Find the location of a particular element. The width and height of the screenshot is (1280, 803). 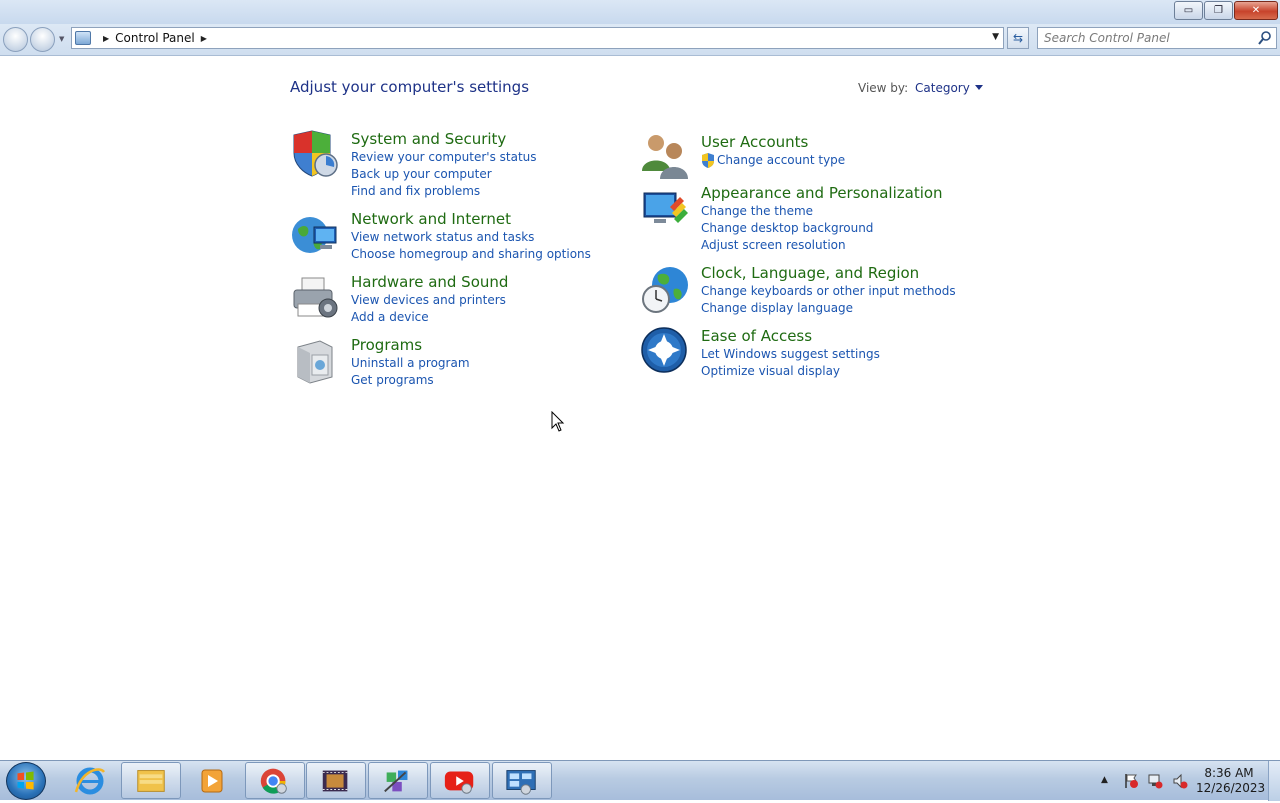

category-title-network-and-internet: Network and Internet is located at coordinates (471, 219).